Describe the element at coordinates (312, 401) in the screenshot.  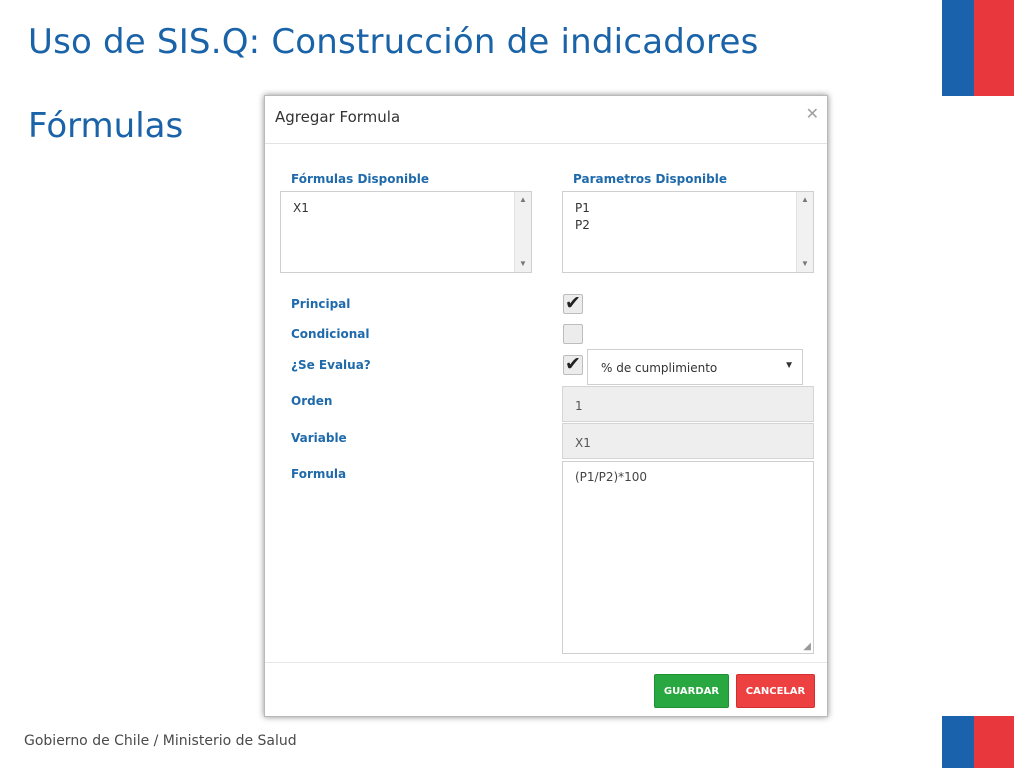
I see `orden-label: Orden` at that location.